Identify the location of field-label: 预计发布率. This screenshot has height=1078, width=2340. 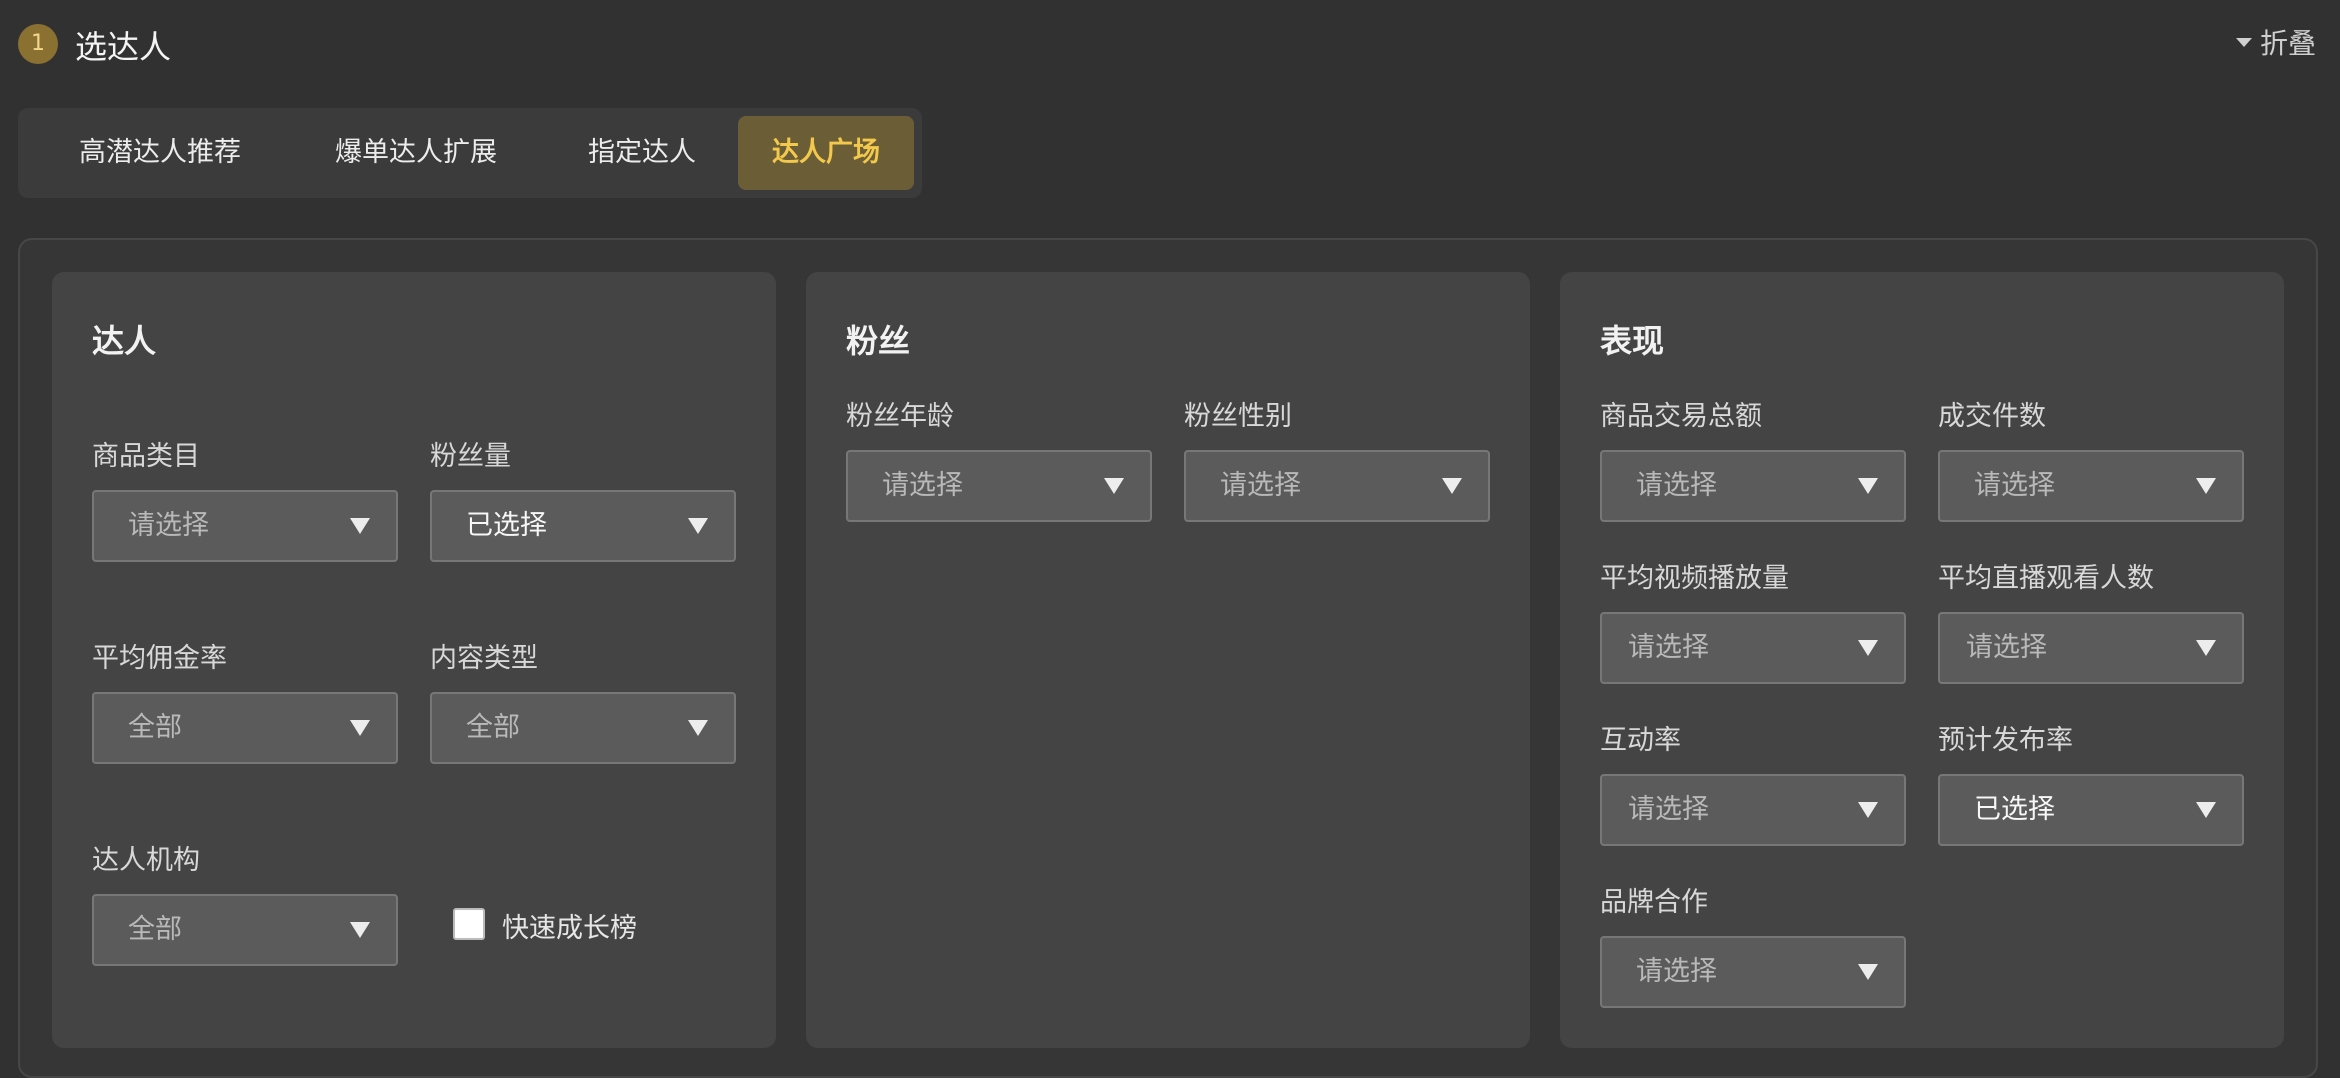
(2005, 740).